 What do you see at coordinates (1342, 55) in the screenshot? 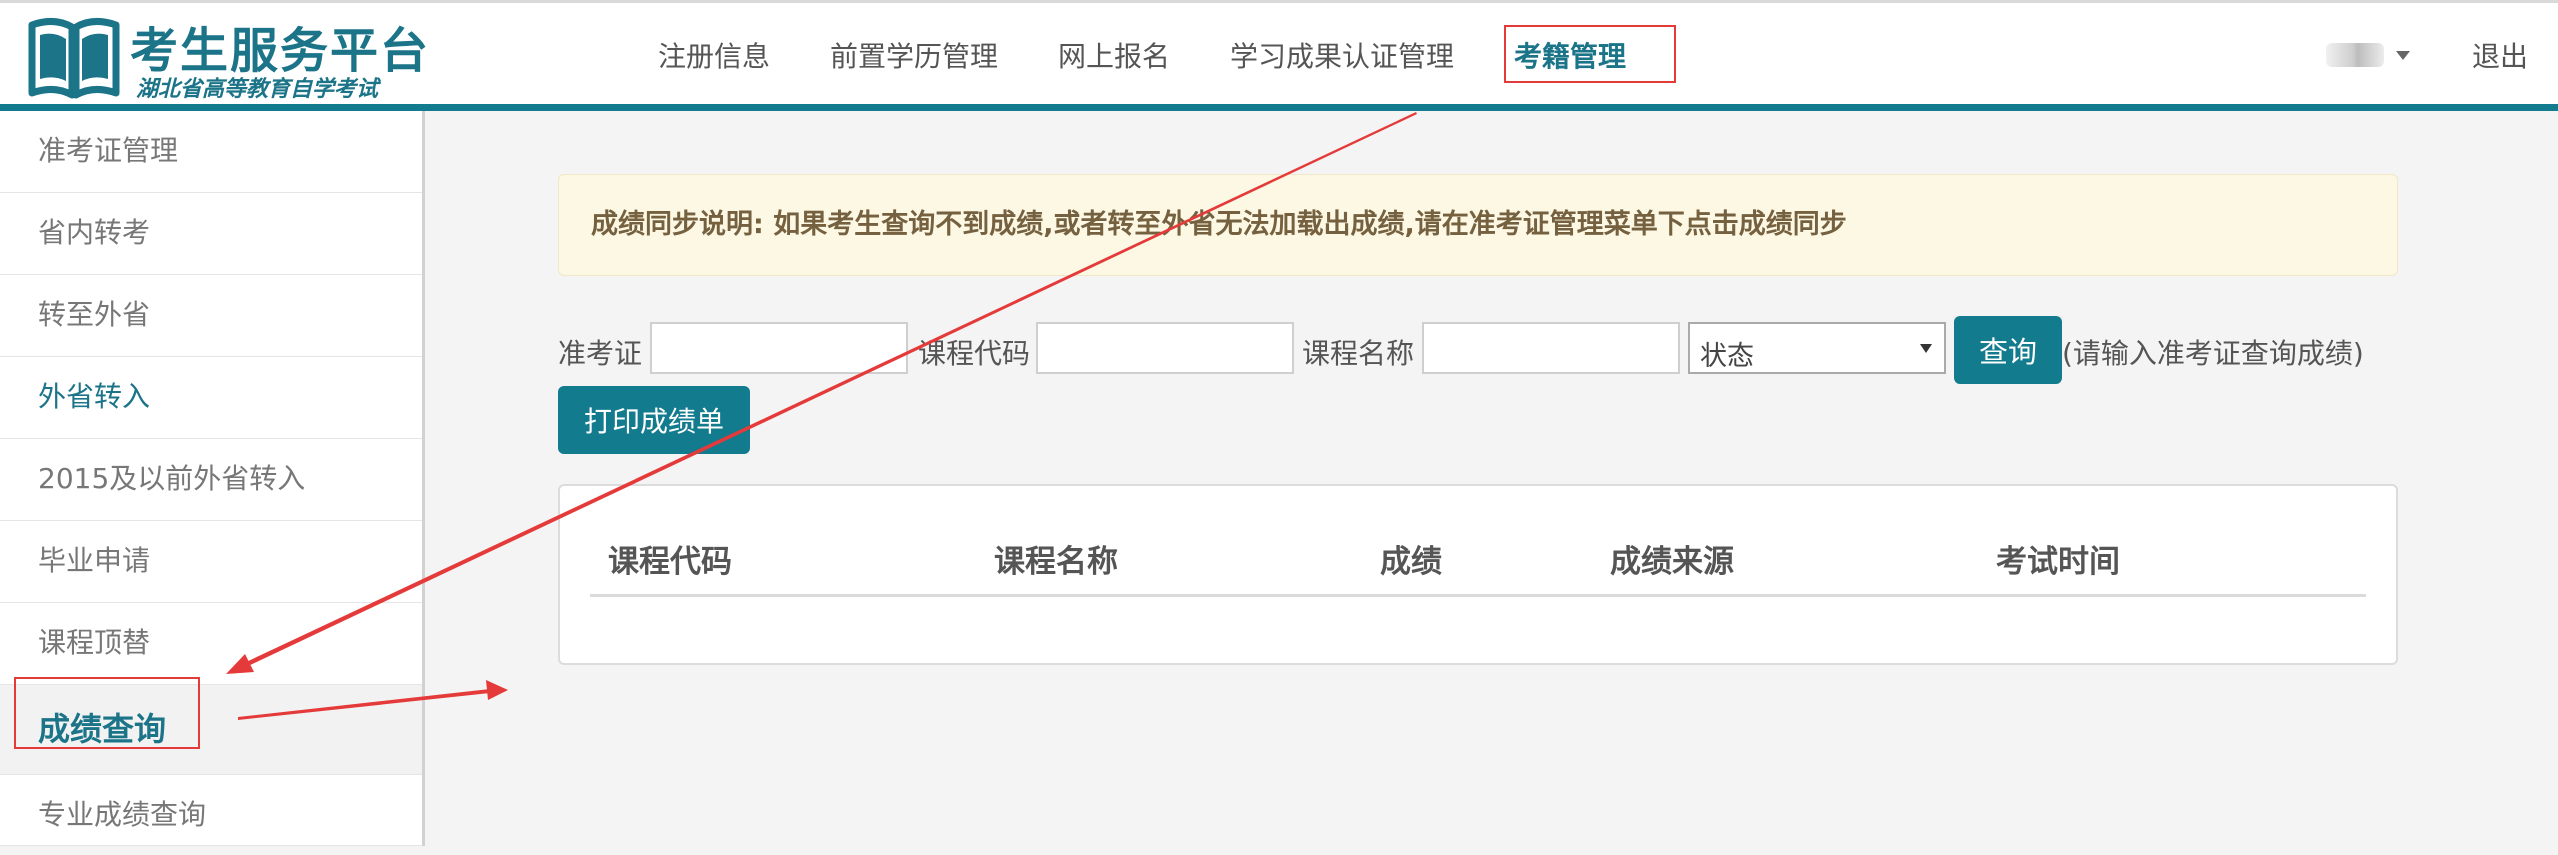
I see `nav-item-learning-achievement: 学习成果认证管理` at bounding box center [1342, 55].